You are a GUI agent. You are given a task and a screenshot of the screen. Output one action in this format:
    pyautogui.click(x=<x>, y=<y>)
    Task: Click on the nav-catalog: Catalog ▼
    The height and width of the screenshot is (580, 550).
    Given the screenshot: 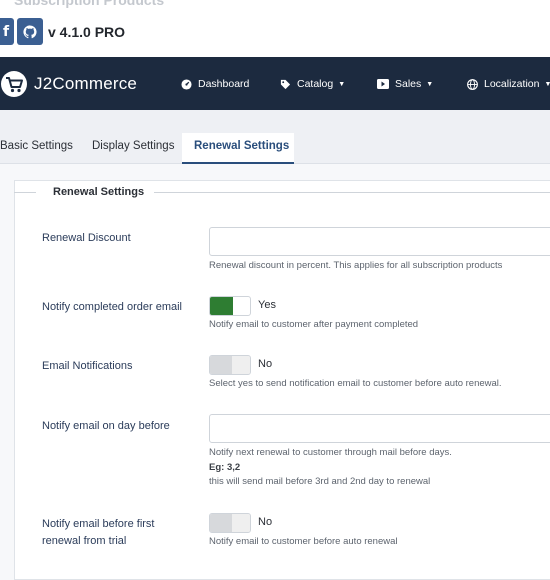 What is the action you would take?
    pyautogui.click(x=312, y=84)
    